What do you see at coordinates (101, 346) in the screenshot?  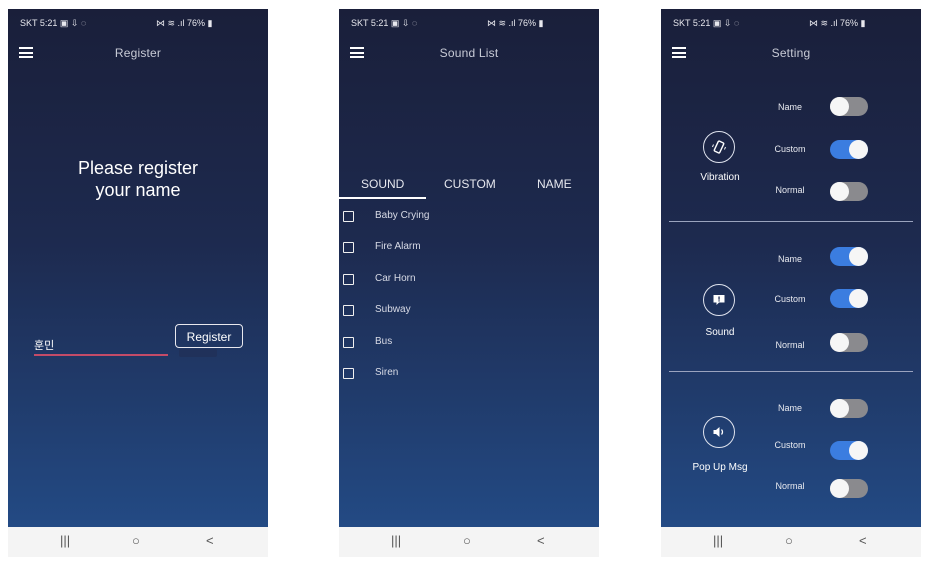 I see `name-input` at bounding box center [101, 346].